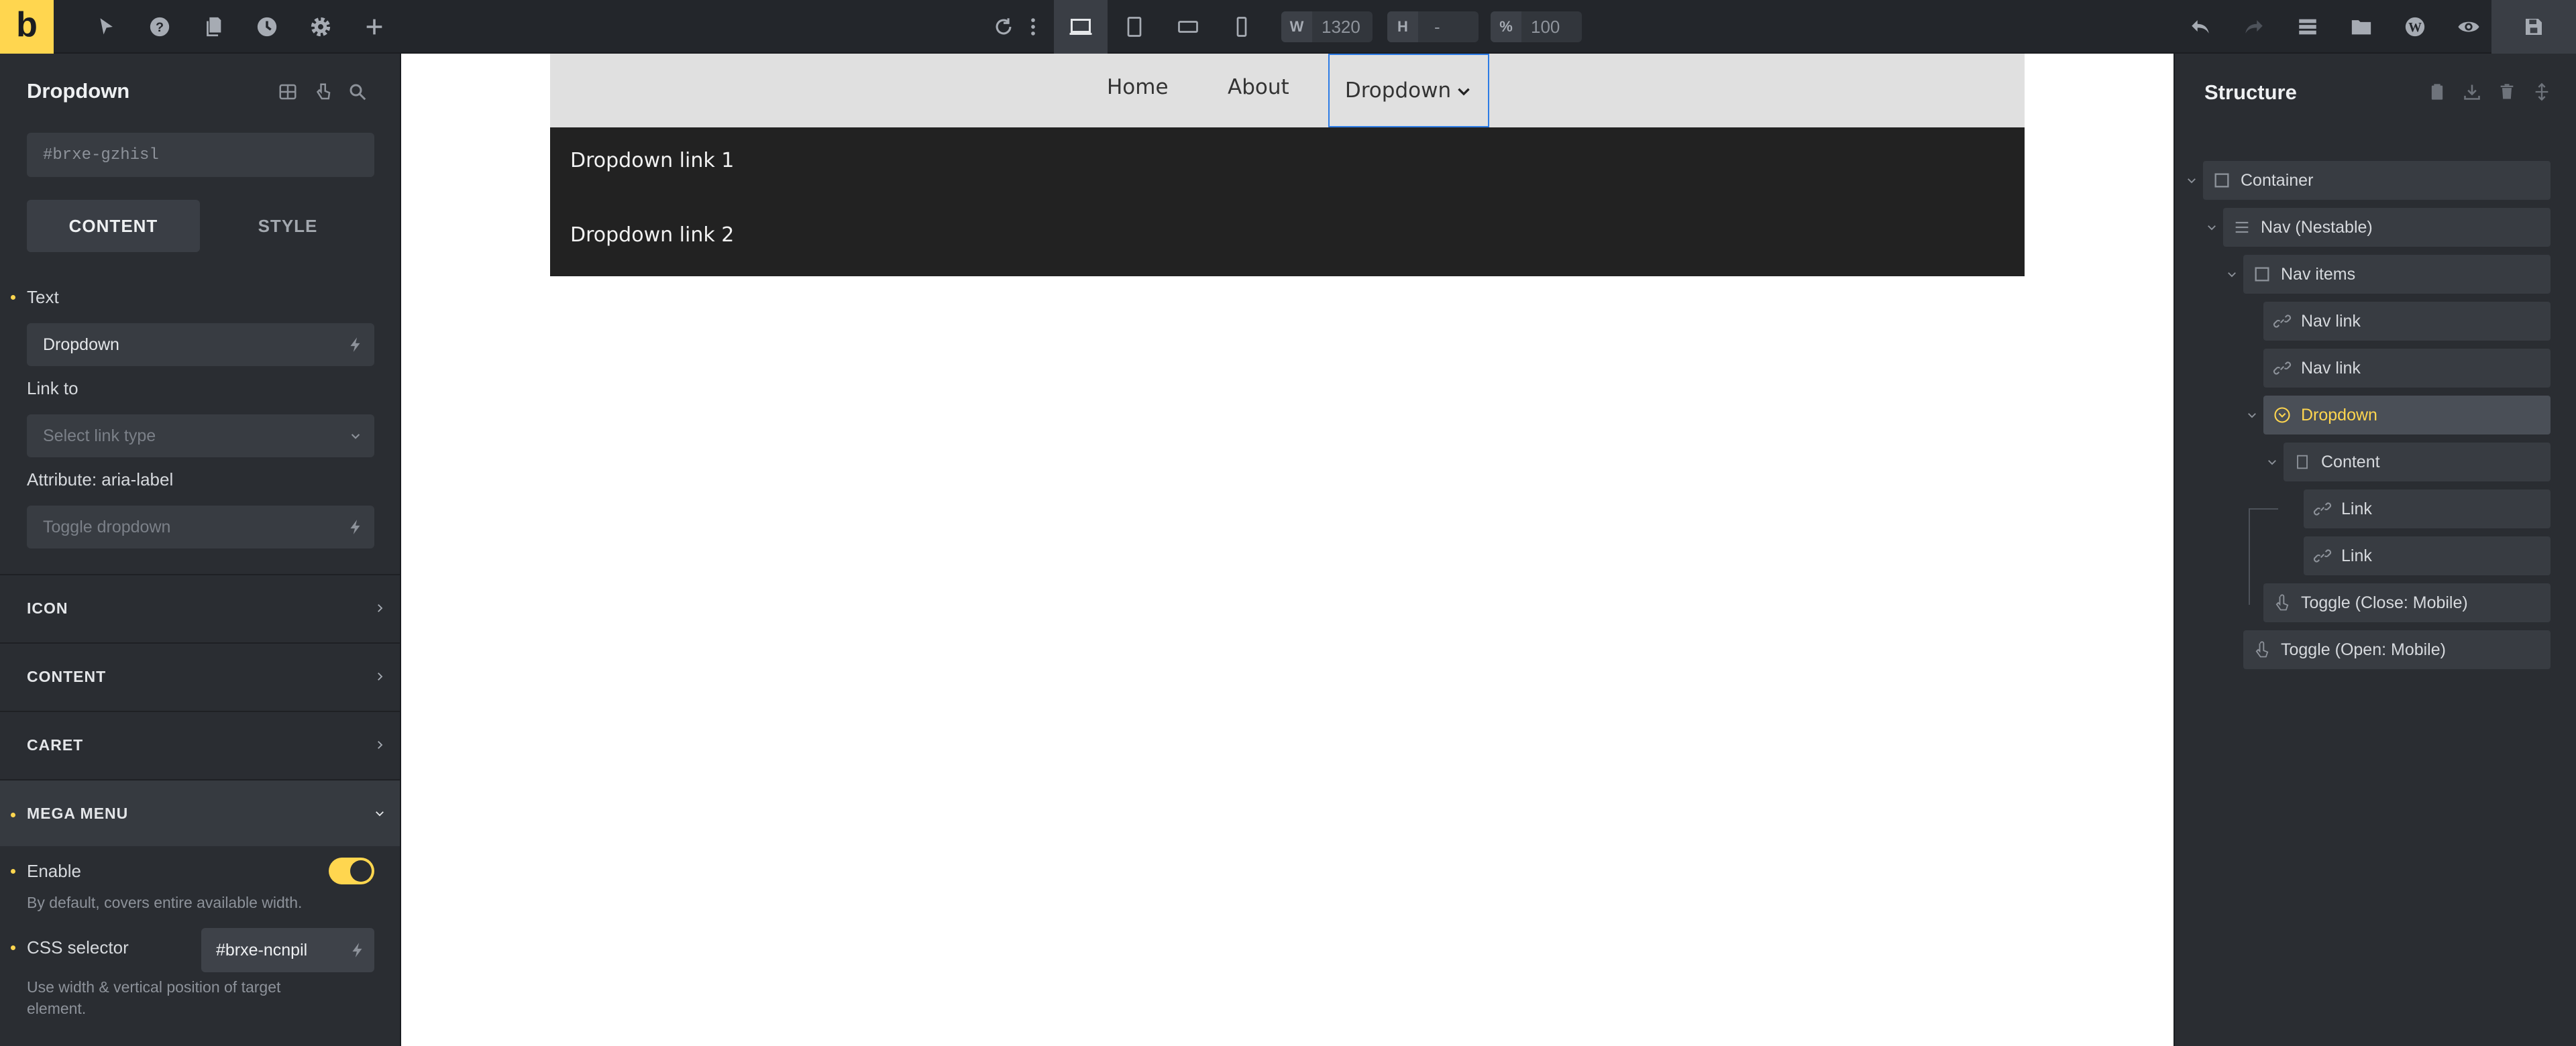  Describe the element at coordinates (2417, 462) in the screenshot. I see `structure-item-content: Content` at that location.